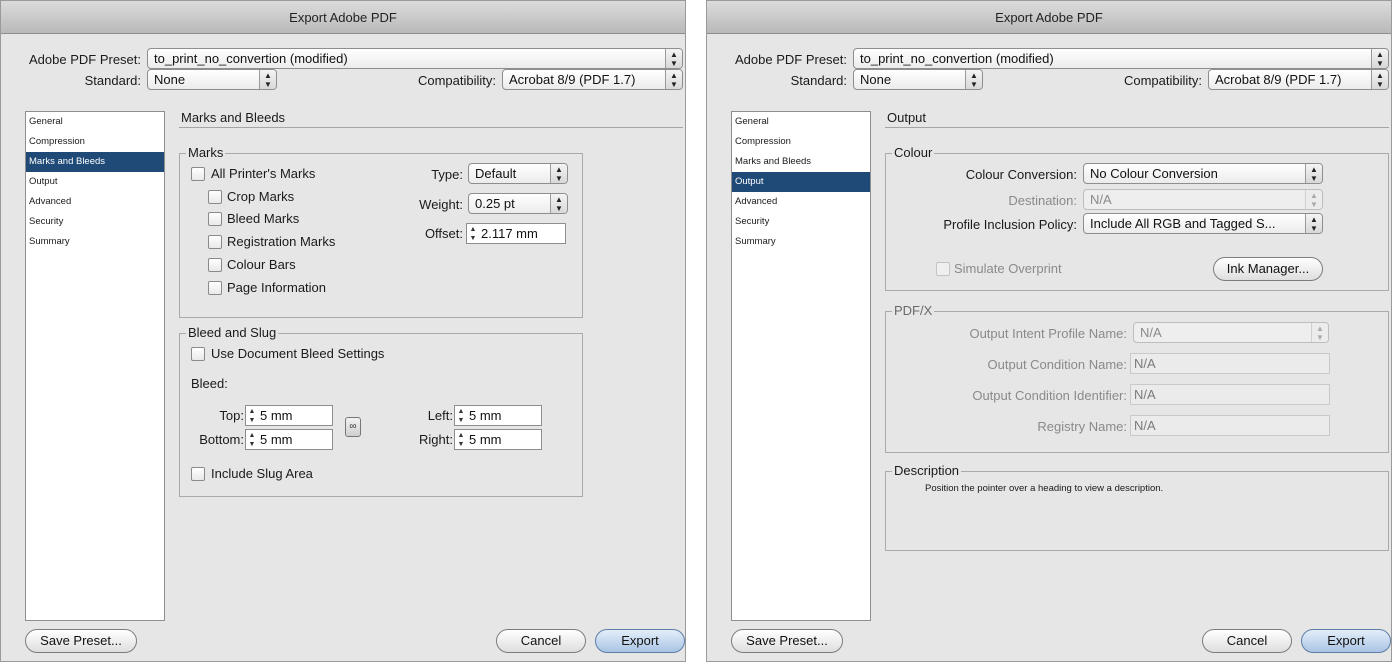 The image size is (1392, 662). I want to click on marks-group-title: Marks, so click(206, 153).